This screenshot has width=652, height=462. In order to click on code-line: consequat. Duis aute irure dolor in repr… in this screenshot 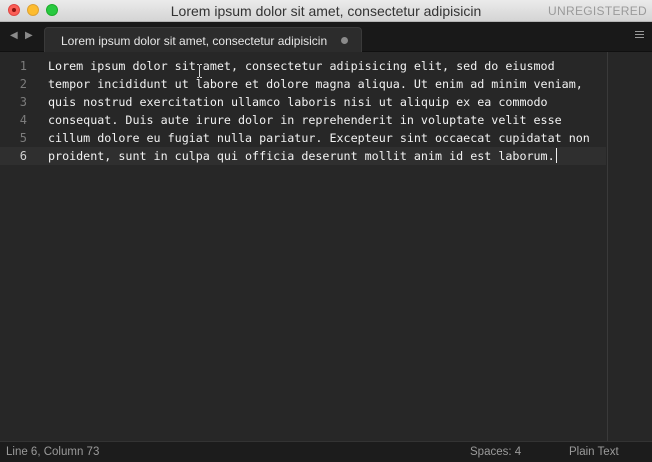, I will do `click(326, 120)`.